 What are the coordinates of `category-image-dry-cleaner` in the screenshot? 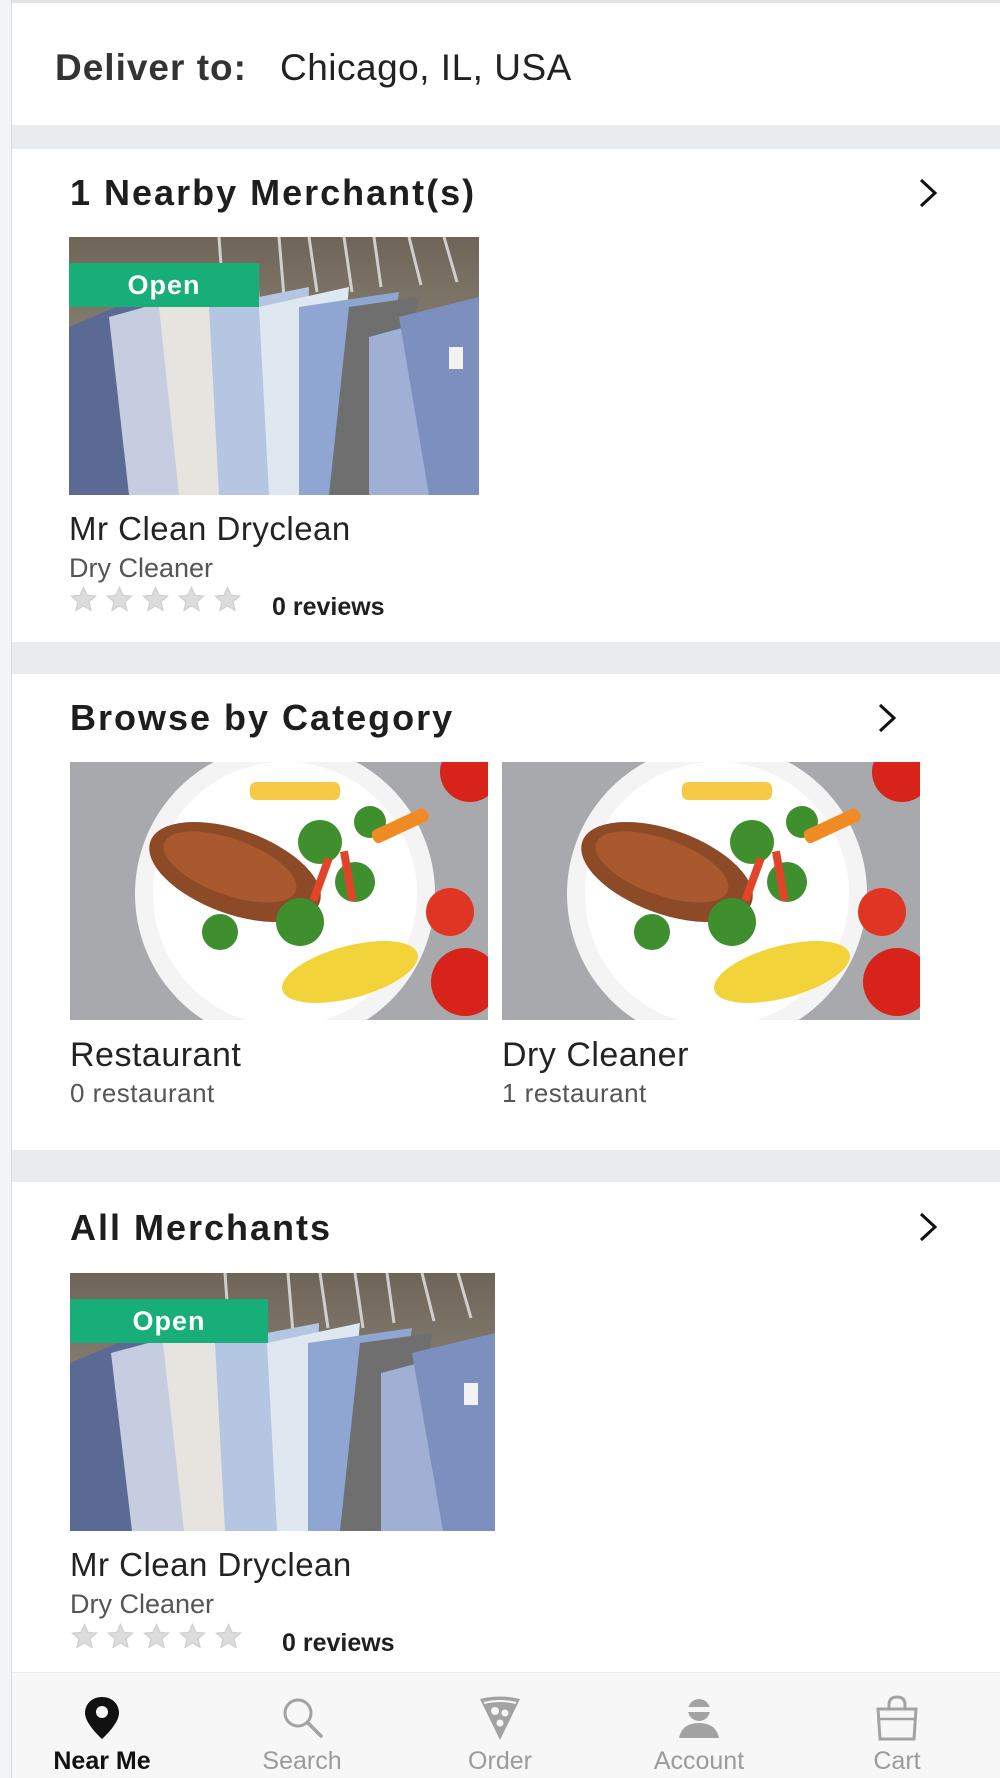 It's located at (711, 891).